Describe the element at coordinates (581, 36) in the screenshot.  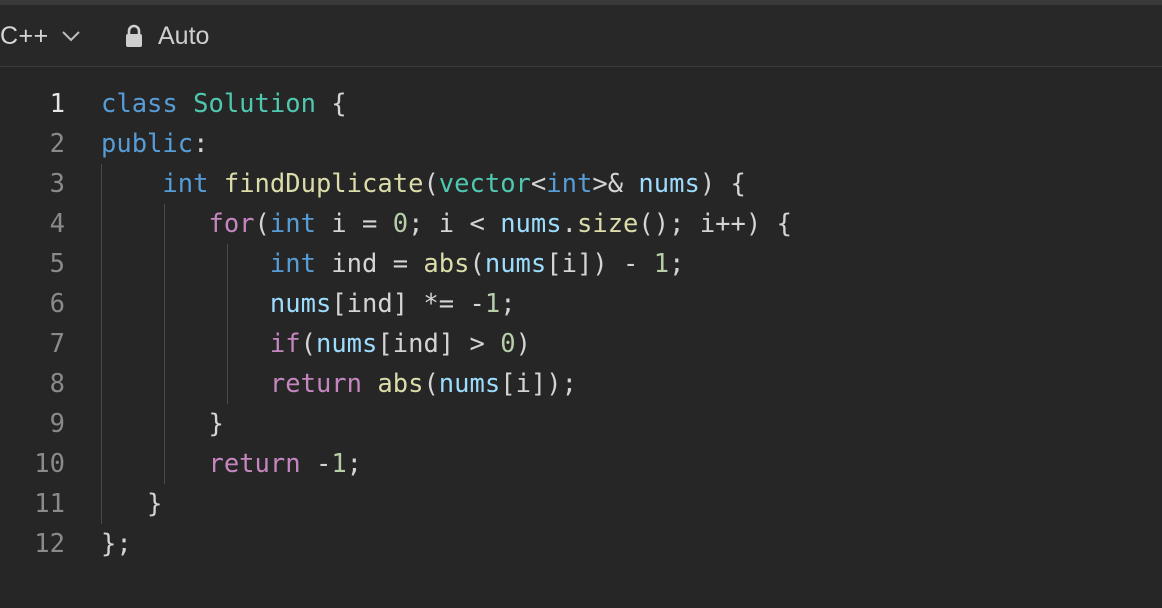
I see `editor-toolbar: C++ Auto` at that location.